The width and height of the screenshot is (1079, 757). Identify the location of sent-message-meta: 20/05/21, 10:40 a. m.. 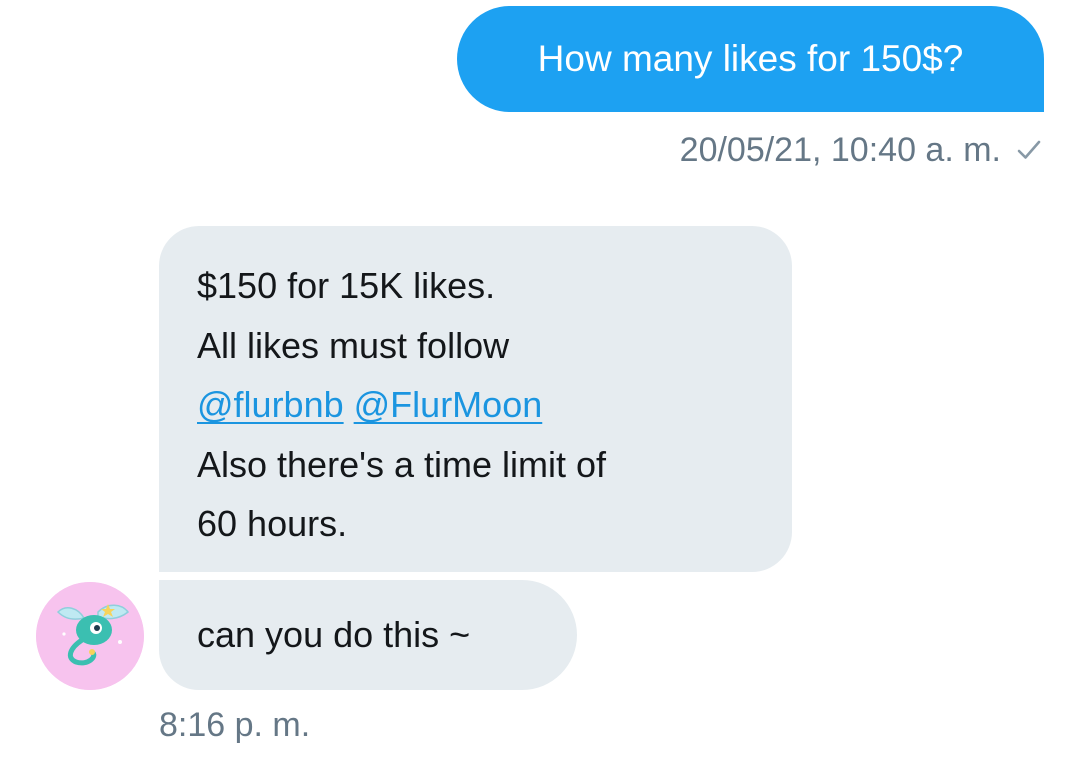
(861, 150).